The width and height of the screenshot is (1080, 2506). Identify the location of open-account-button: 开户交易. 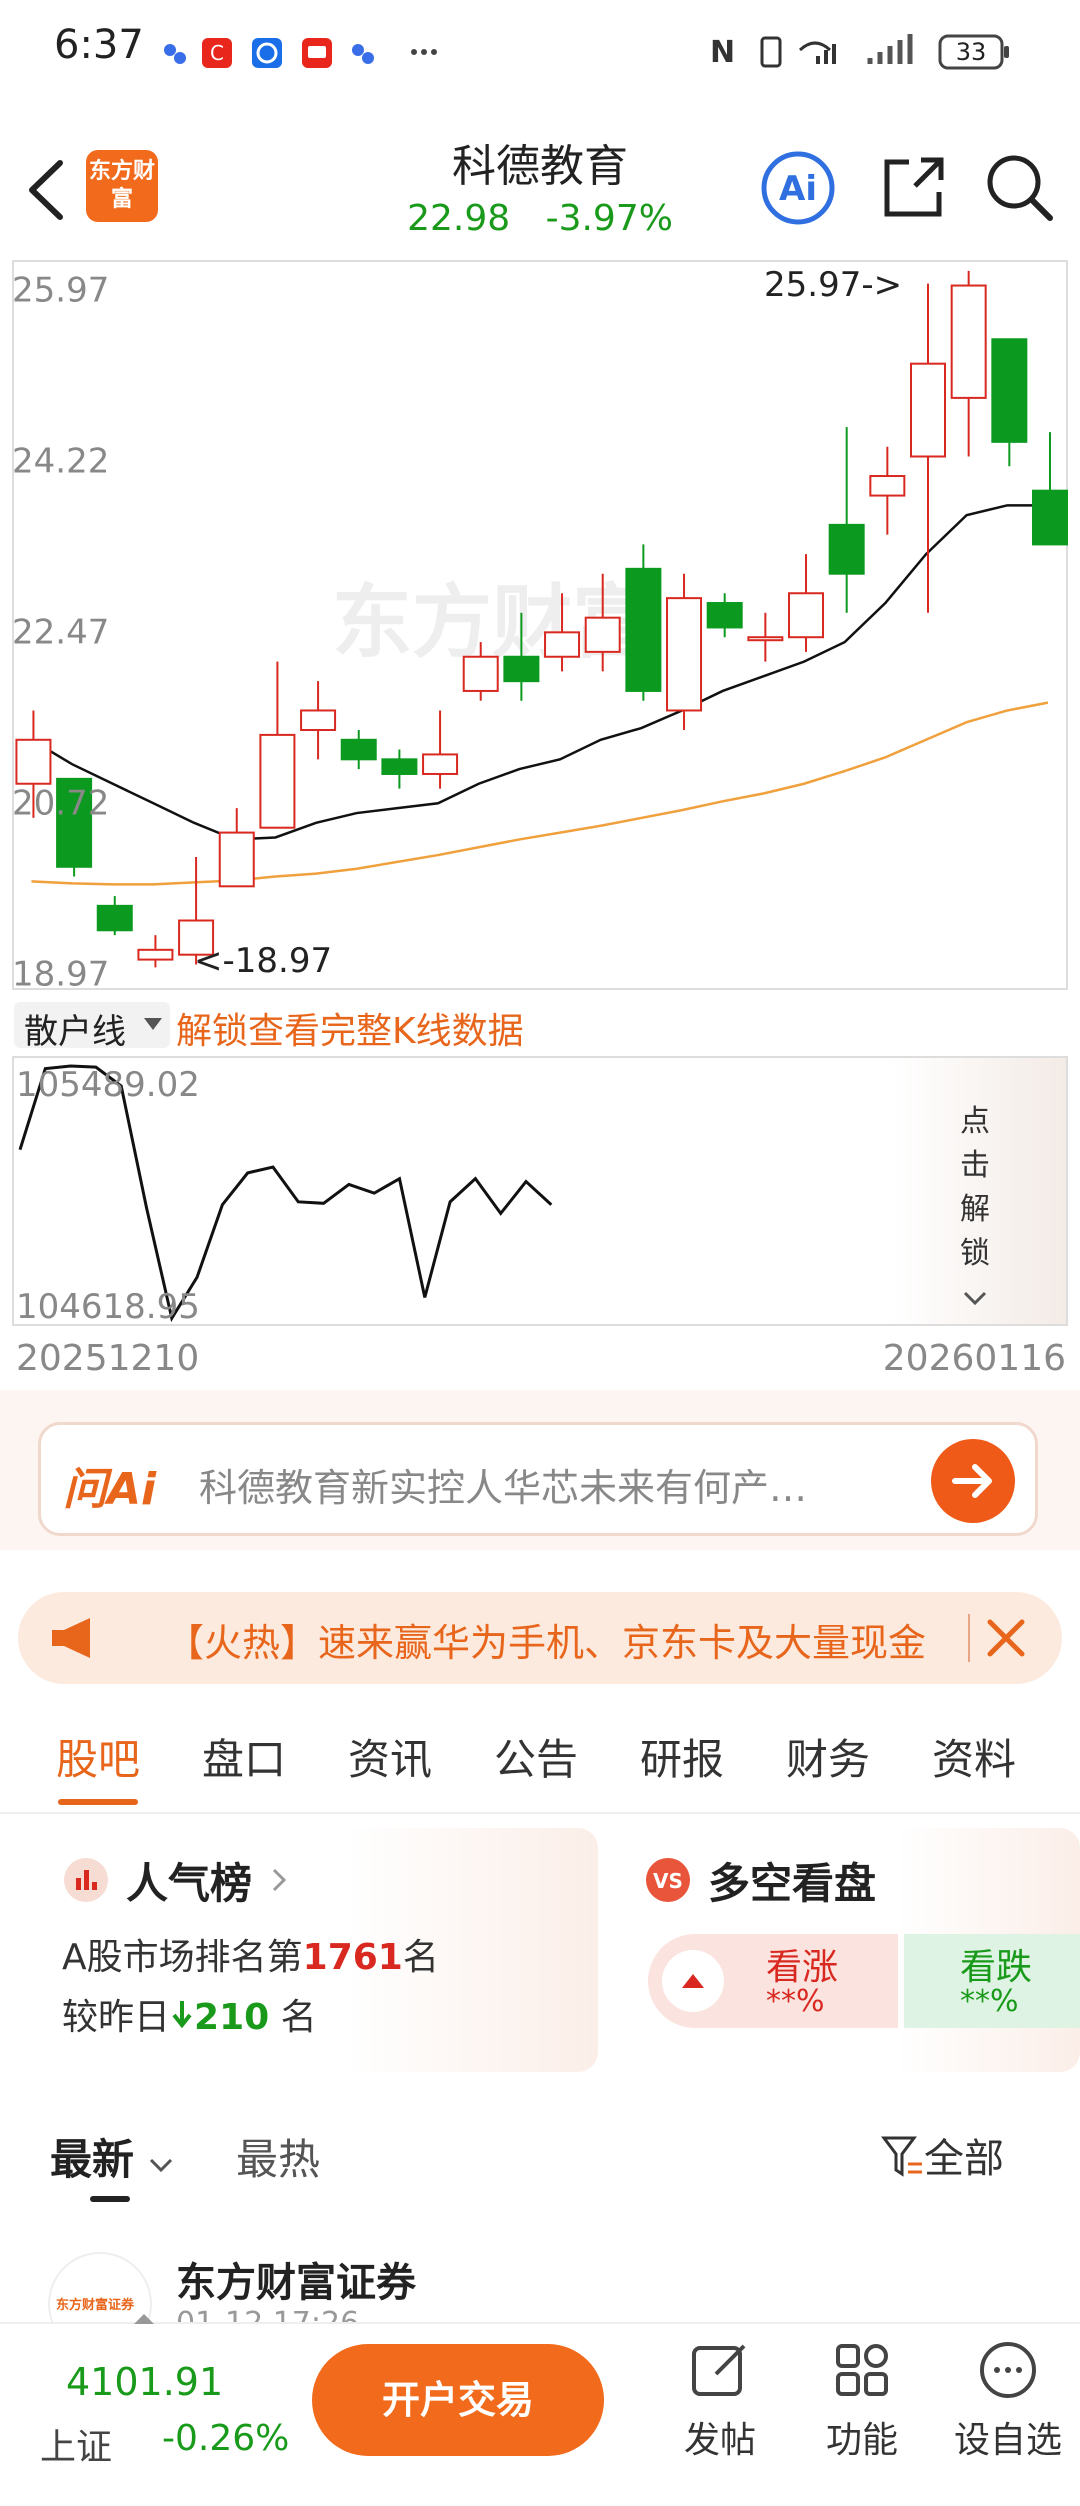
(458, 2400).